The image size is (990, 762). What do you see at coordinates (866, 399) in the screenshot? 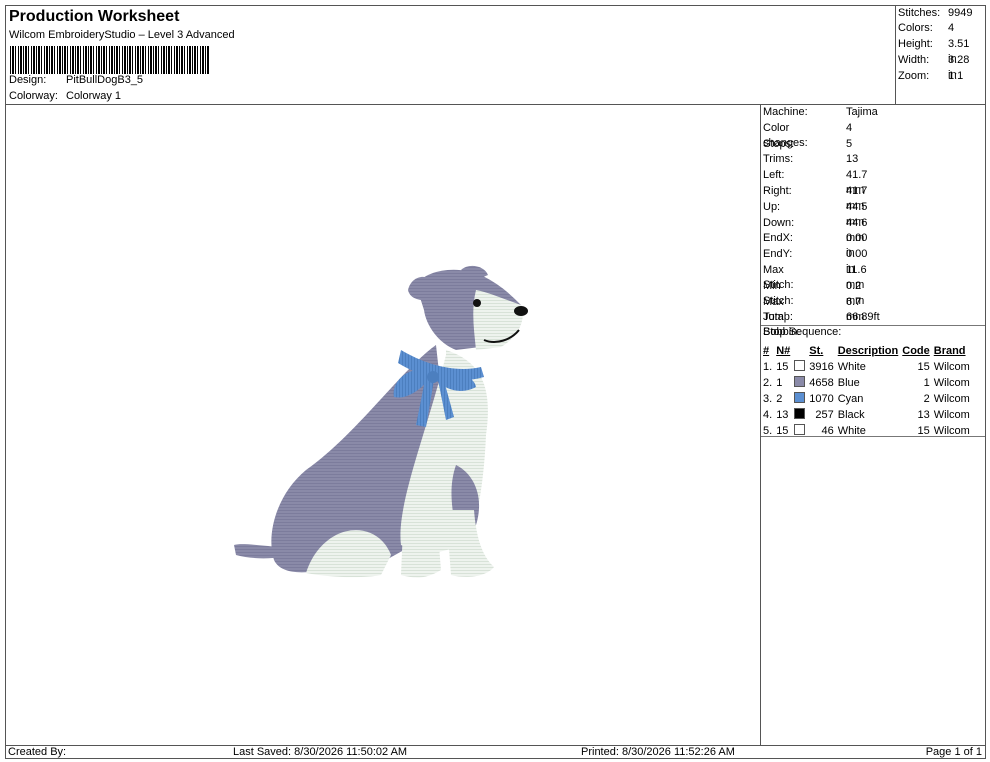
I see `table-row: 3. 2 1070 Cyan 2 Wilcom` at bounding box center [866, 399].